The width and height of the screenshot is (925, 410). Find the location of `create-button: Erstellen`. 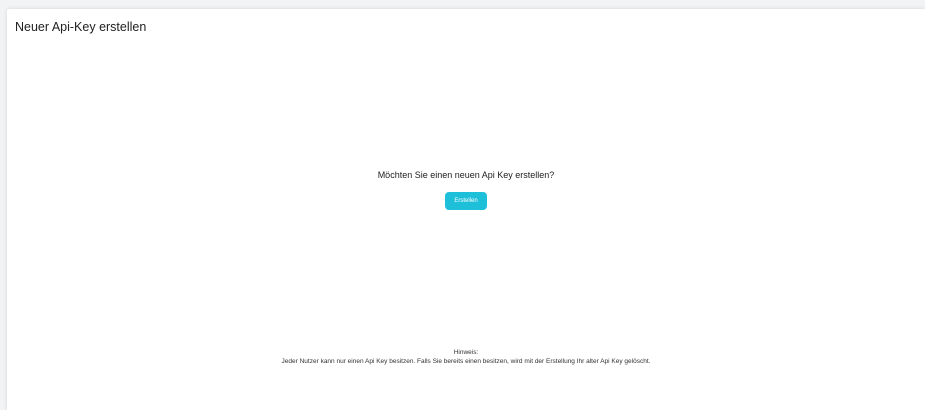

create-button: Erstellen is located at coordinates (466, 201).